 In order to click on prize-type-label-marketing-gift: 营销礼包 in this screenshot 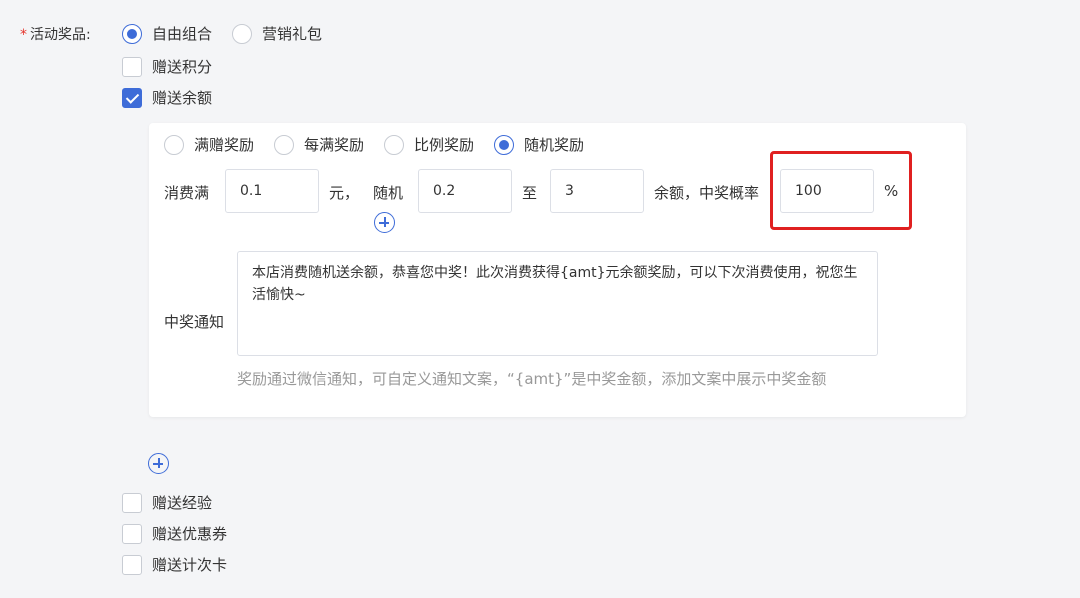, I will do `click(292, 34)`.